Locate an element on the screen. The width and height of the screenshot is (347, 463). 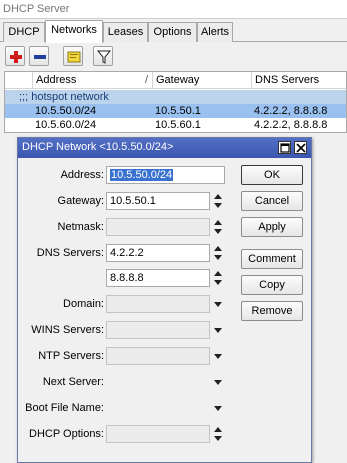
maximize-icon is located at coordinates (285, 148).